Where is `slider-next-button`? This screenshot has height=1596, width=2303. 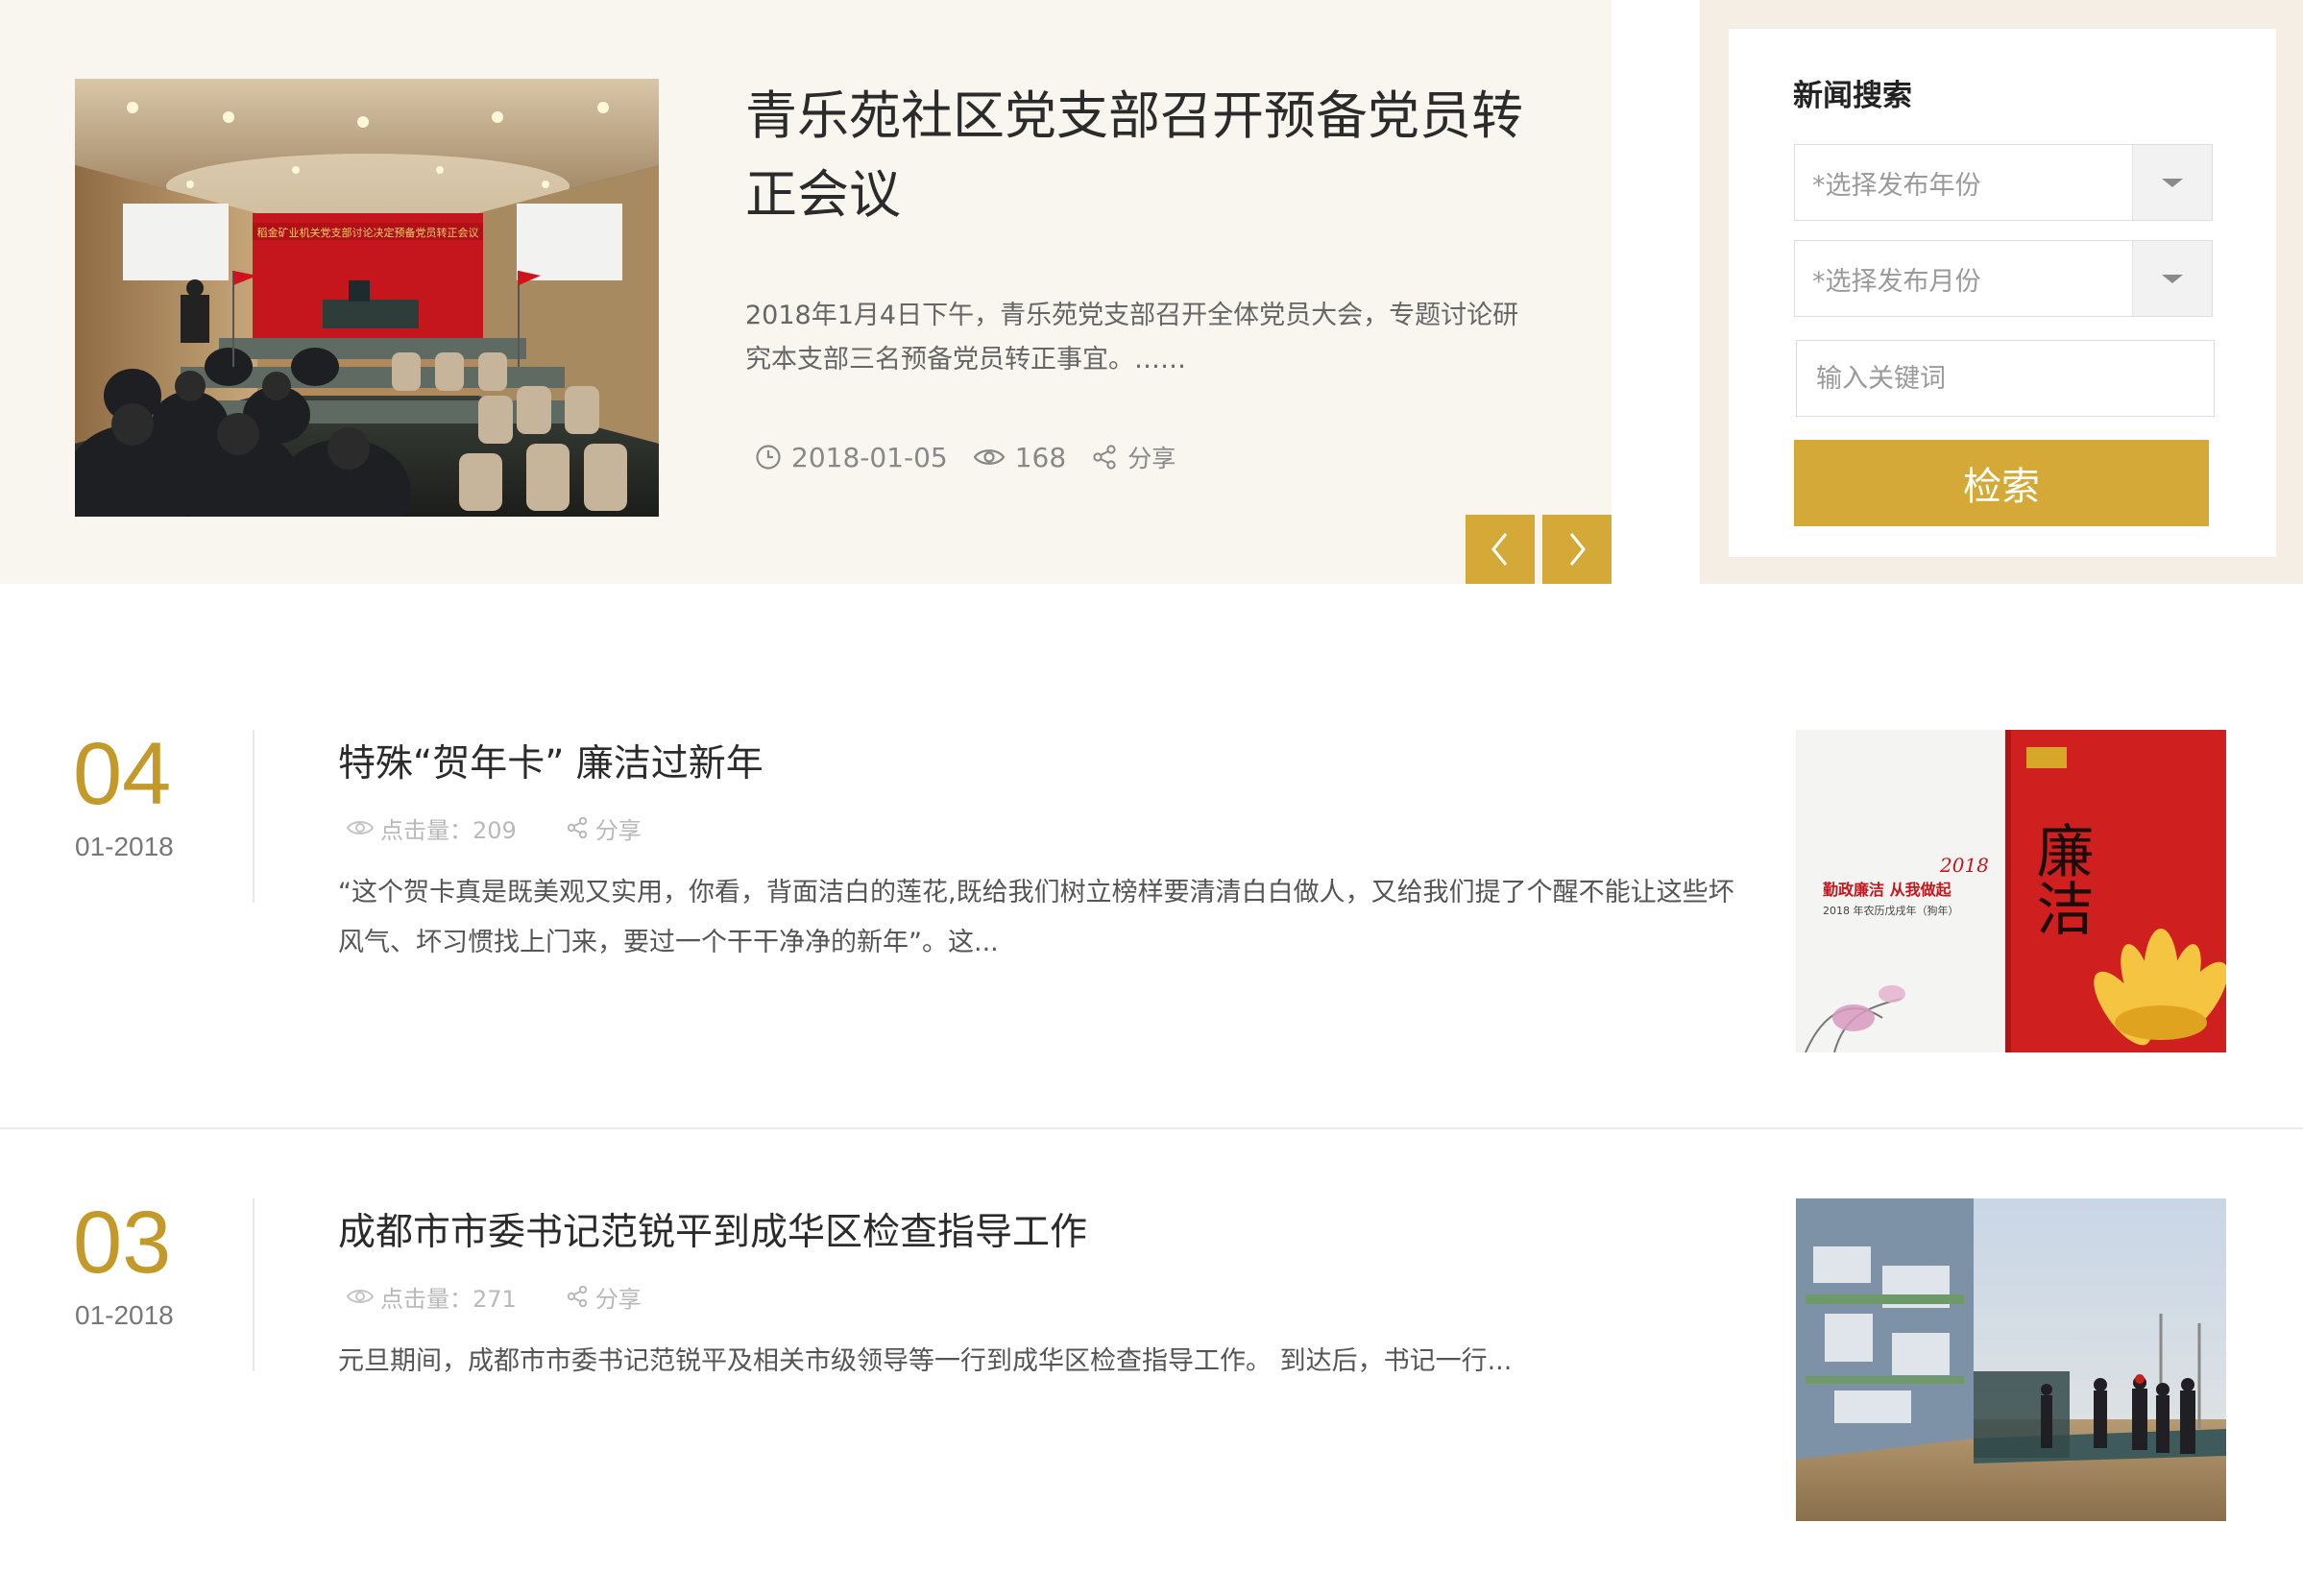
slider-next-button is located at coordinates (1577, 549).